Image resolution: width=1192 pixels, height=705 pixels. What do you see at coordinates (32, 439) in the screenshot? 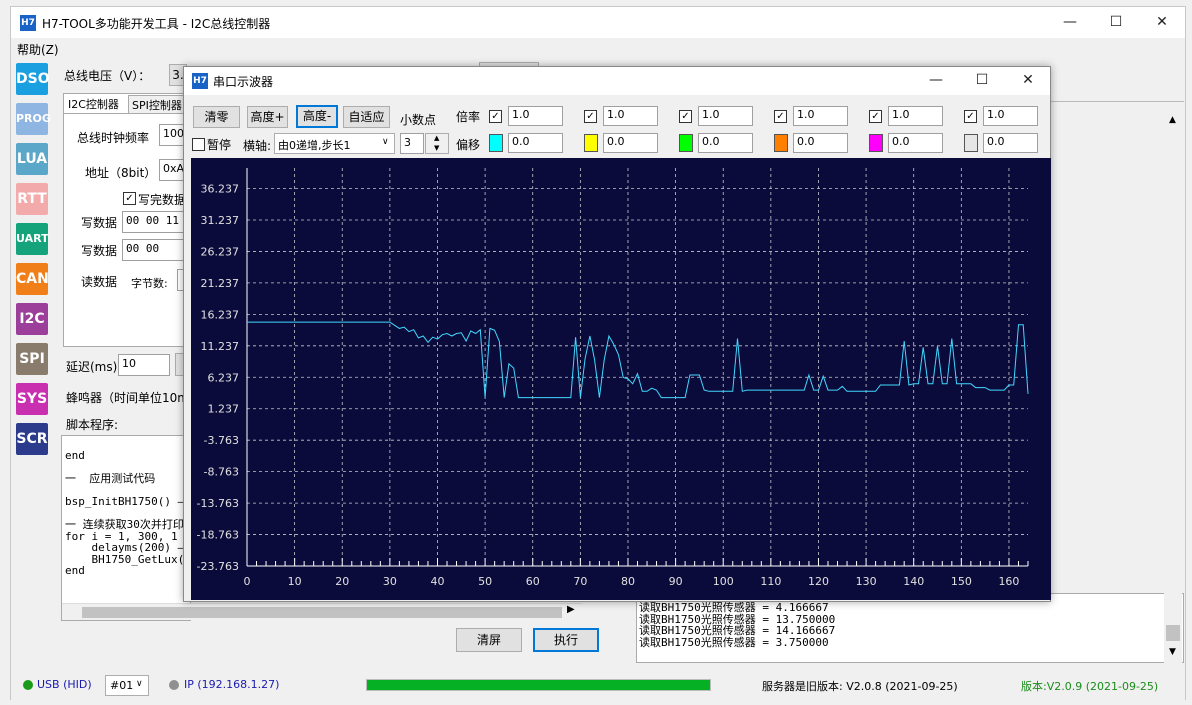
I see `nav-scr-button: SCR` at bounding box center [32, 439].